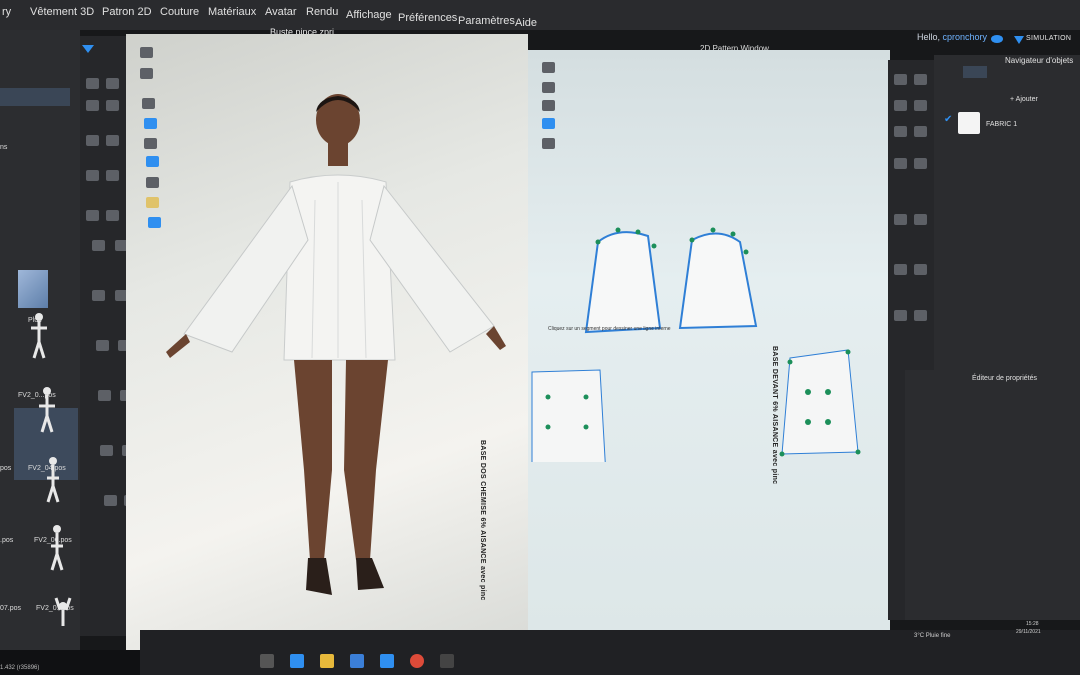  What do you see at coordinates (7, 540) in the screenshot?
I see `left-partial-pos2: .pos` at bounding box center [7, 540].